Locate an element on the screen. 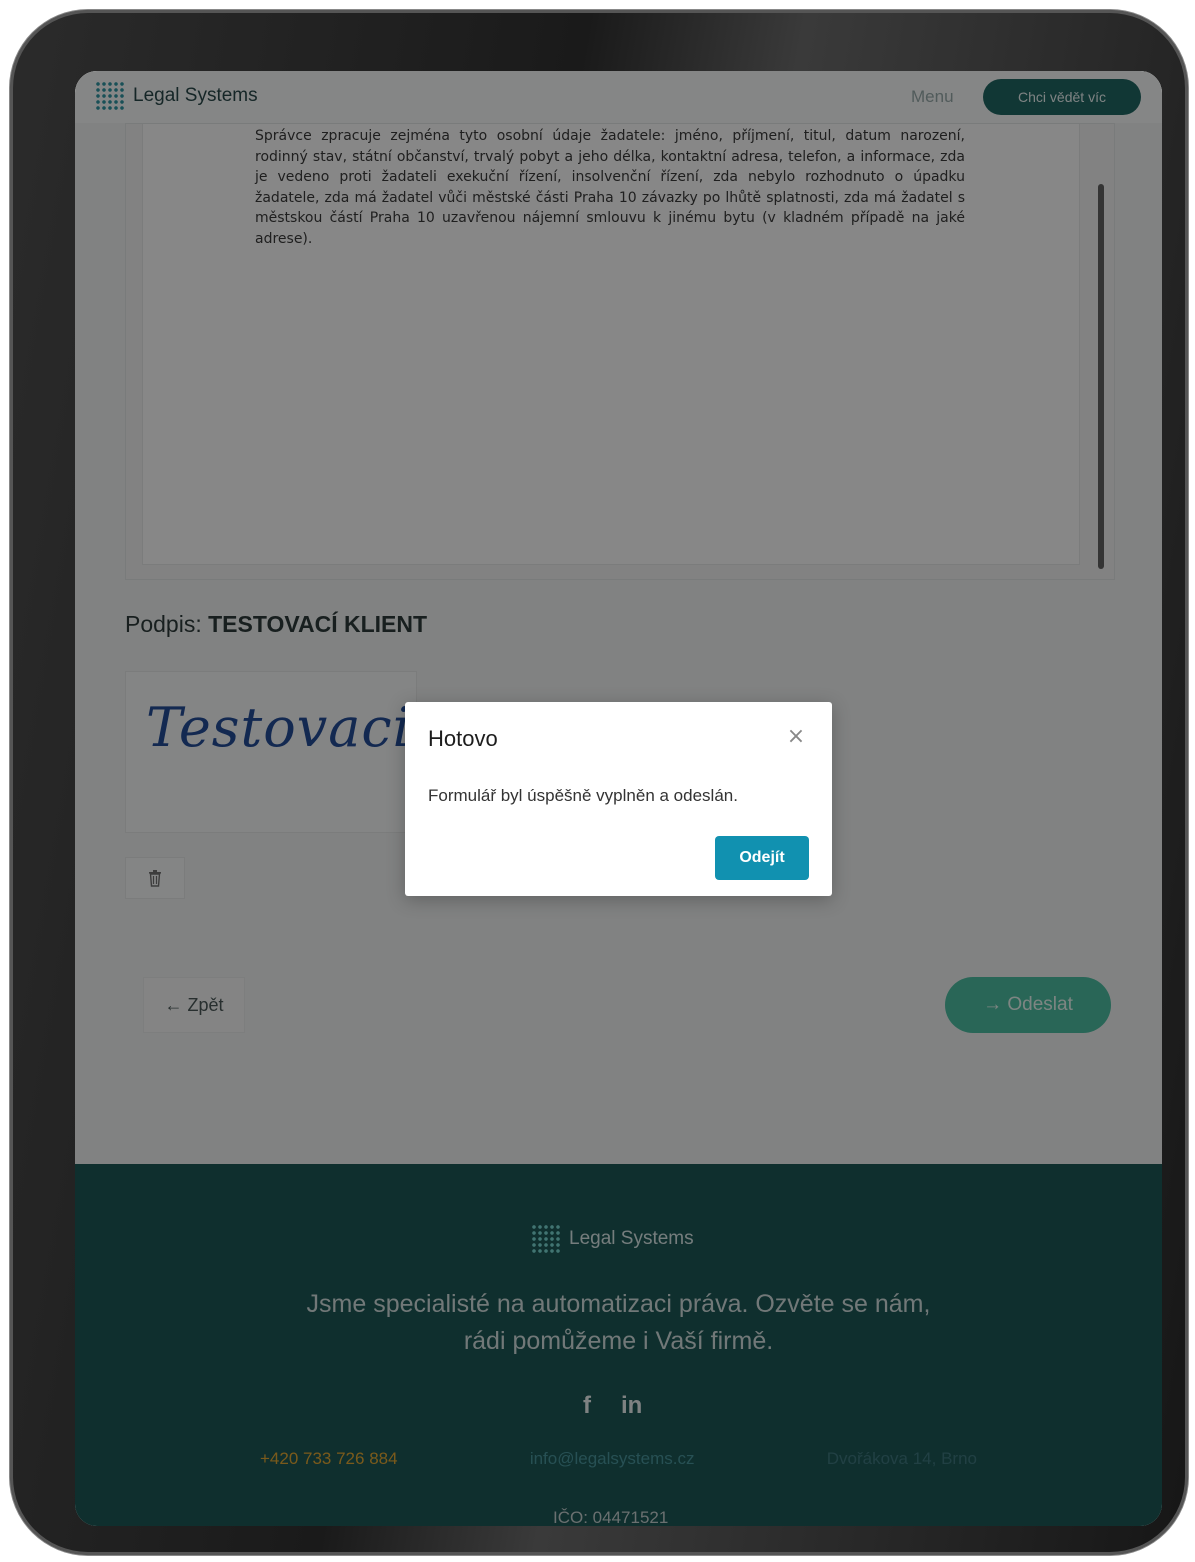 The width and height of the screenshot is (1195, 1562). dialog-message: Formulář byl úspěšně vyplněn a odeslán. is located at coordinates (583, 795).